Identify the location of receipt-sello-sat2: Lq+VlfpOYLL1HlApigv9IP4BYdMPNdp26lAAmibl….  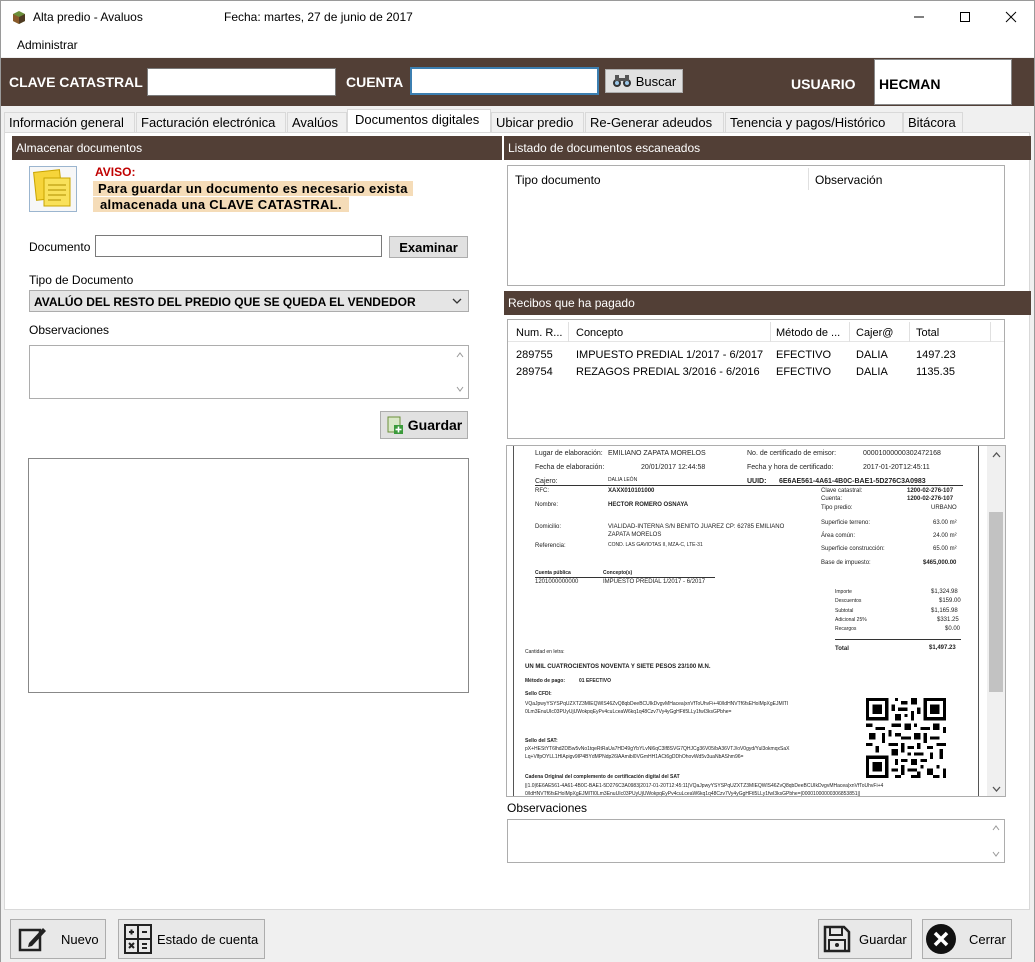
(634, 757).